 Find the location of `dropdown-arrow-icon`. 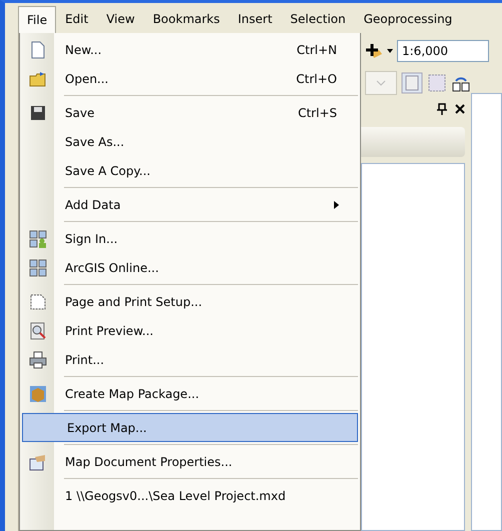

dropdown-arrow-icon is located at coordinates (390, 51).